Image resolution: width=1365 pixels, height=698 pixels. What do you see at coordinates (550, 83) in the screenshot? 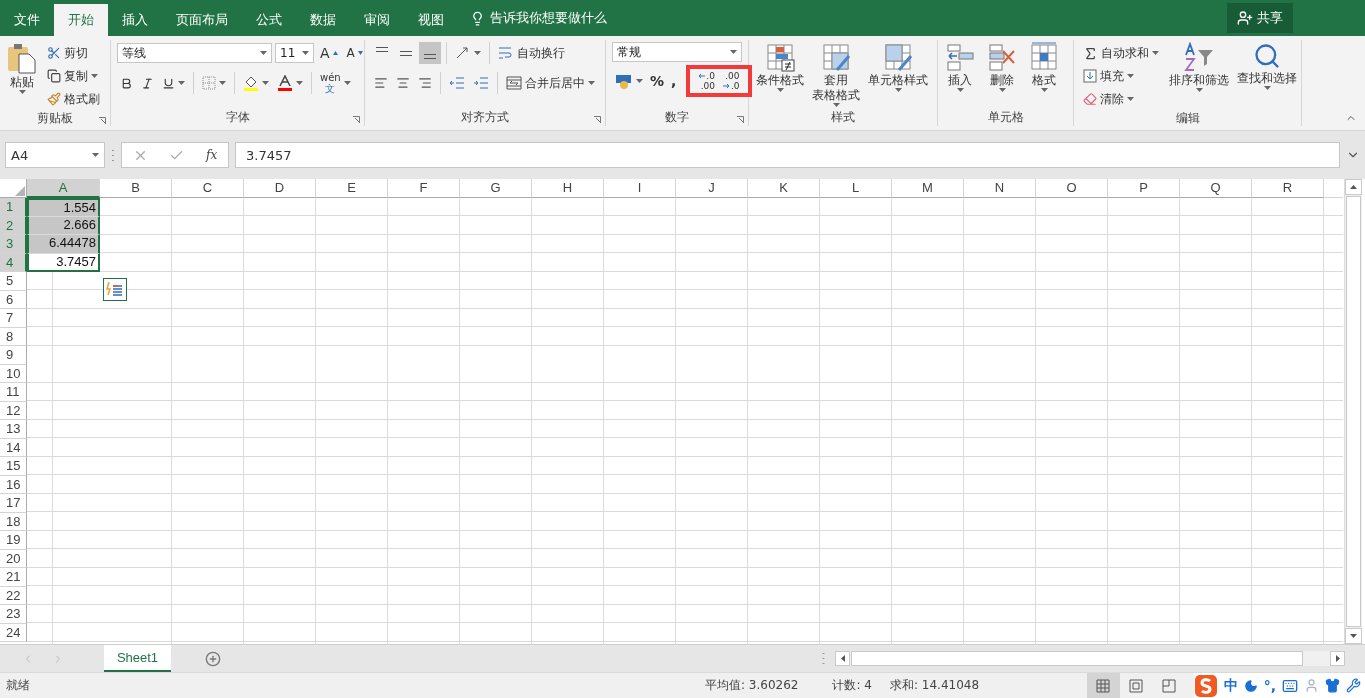
I see `merge-center-button: 合并后居中` at bounding box center [550, 83].